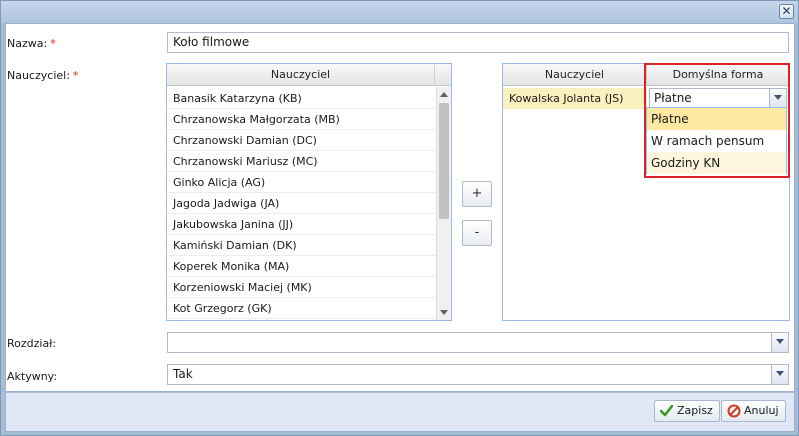 The width and height of the screenshot is (799, 436). What do you see at coordinates (301, 98) in the screenshot?
I see `table-row: Banasik Katarzyna (KB)` at bounding box center [301, 98].